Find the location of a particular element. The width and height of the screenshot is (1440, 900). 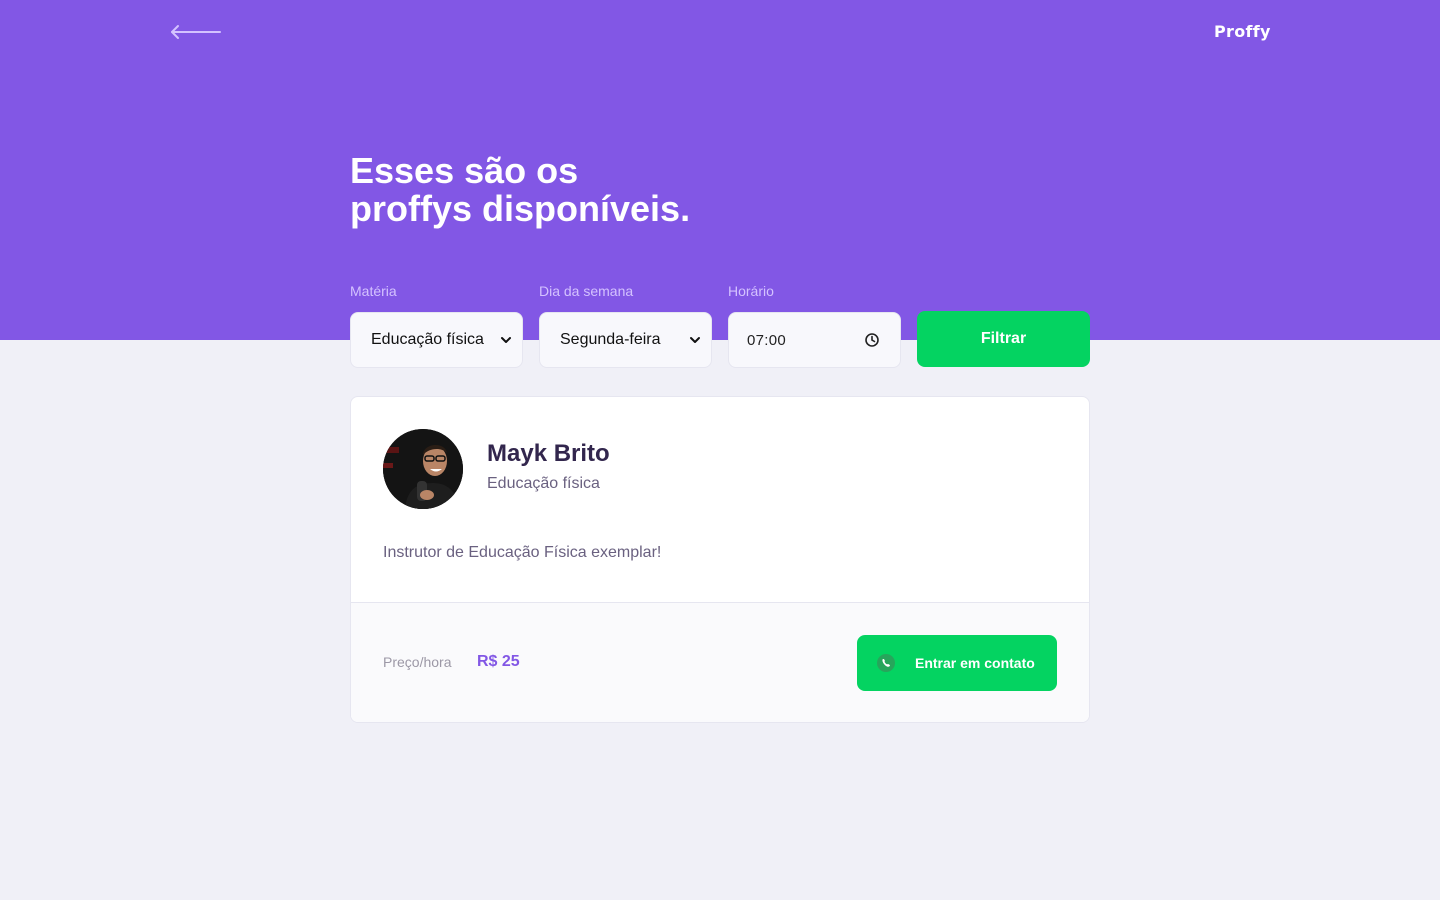

time-input: 07:00 is located at coordinates (814, 340).